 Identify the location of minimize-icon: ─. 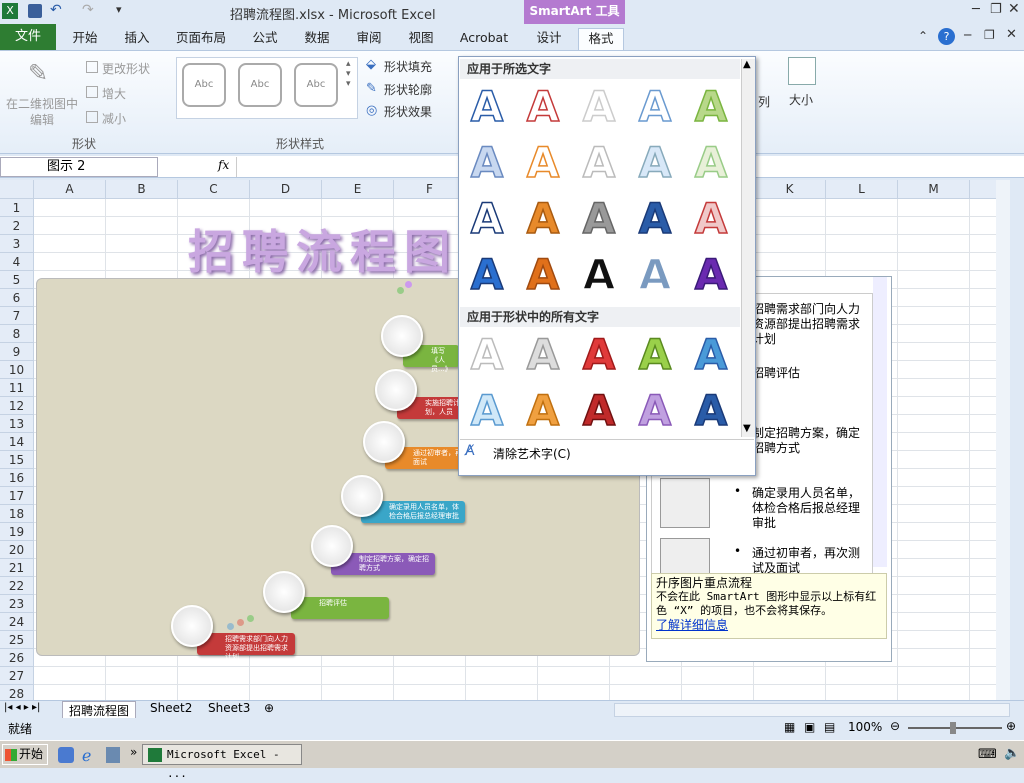
(976, 9).